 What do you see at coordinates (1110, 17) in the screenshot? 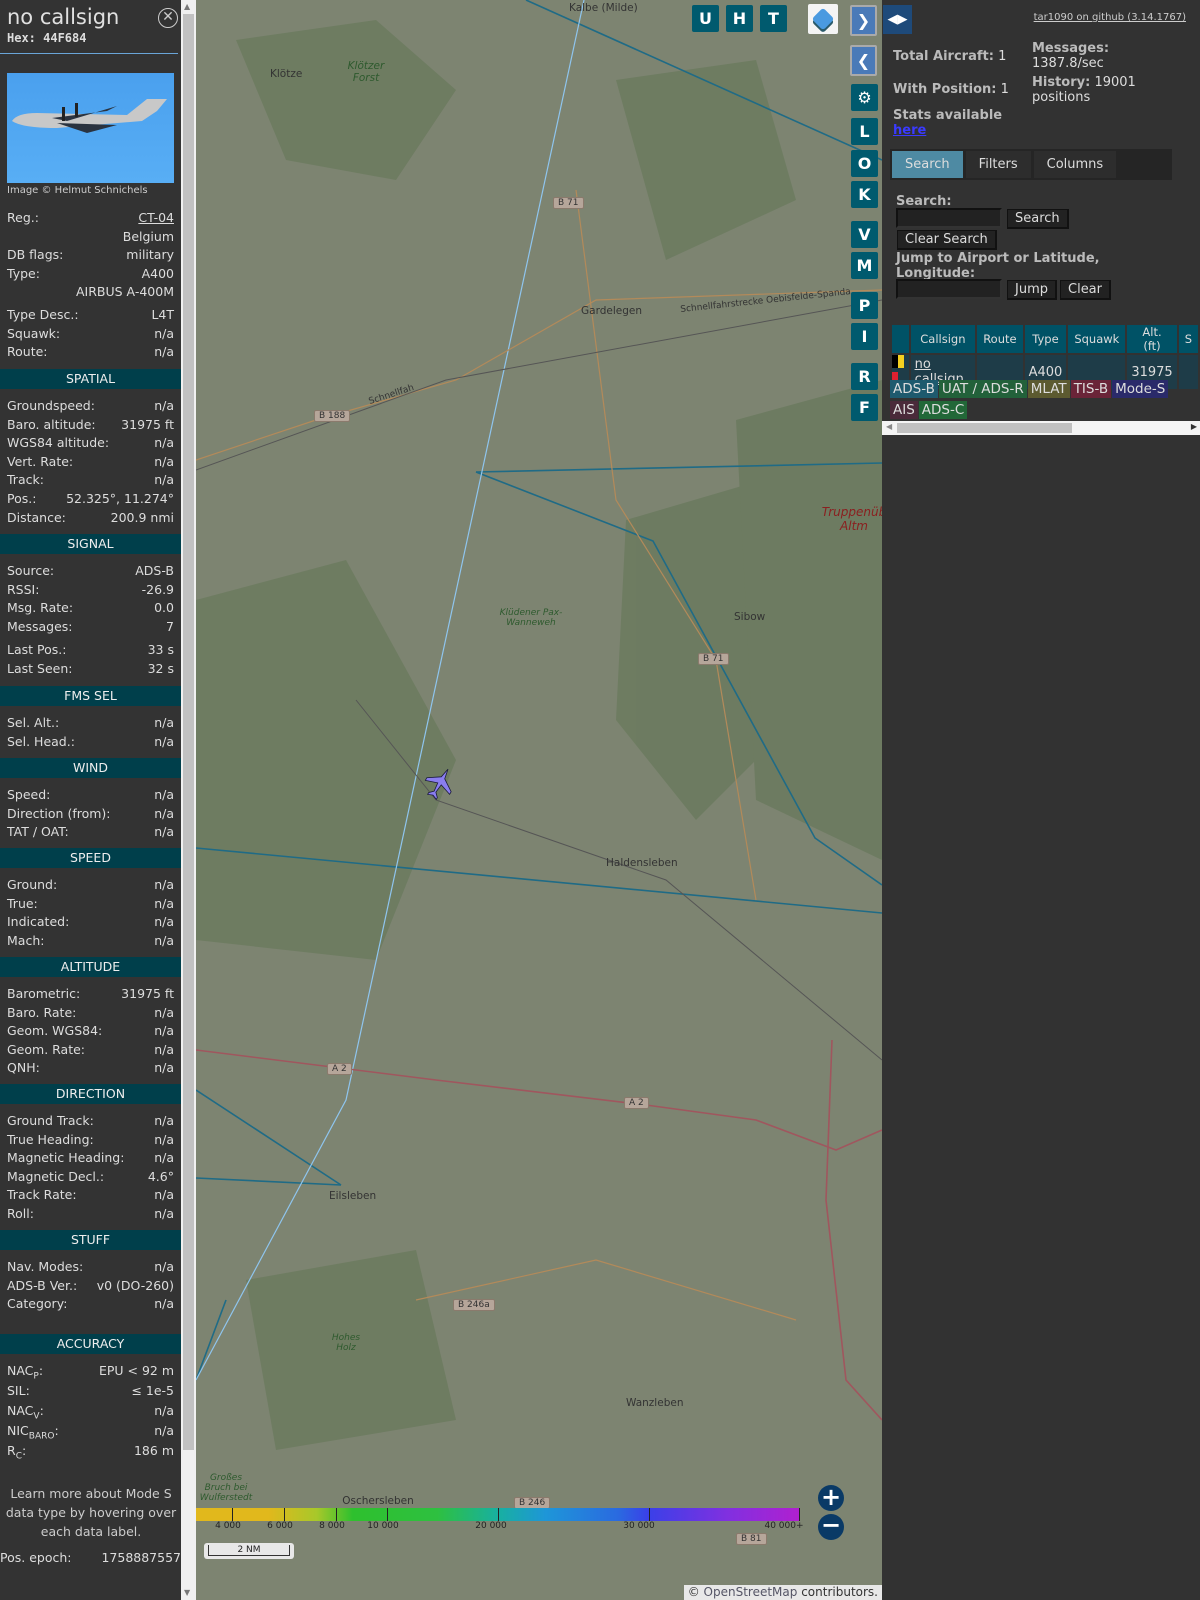
I see `github-link: tar1090 on github (3.14.1767)` at bounding box center [1110, 17].